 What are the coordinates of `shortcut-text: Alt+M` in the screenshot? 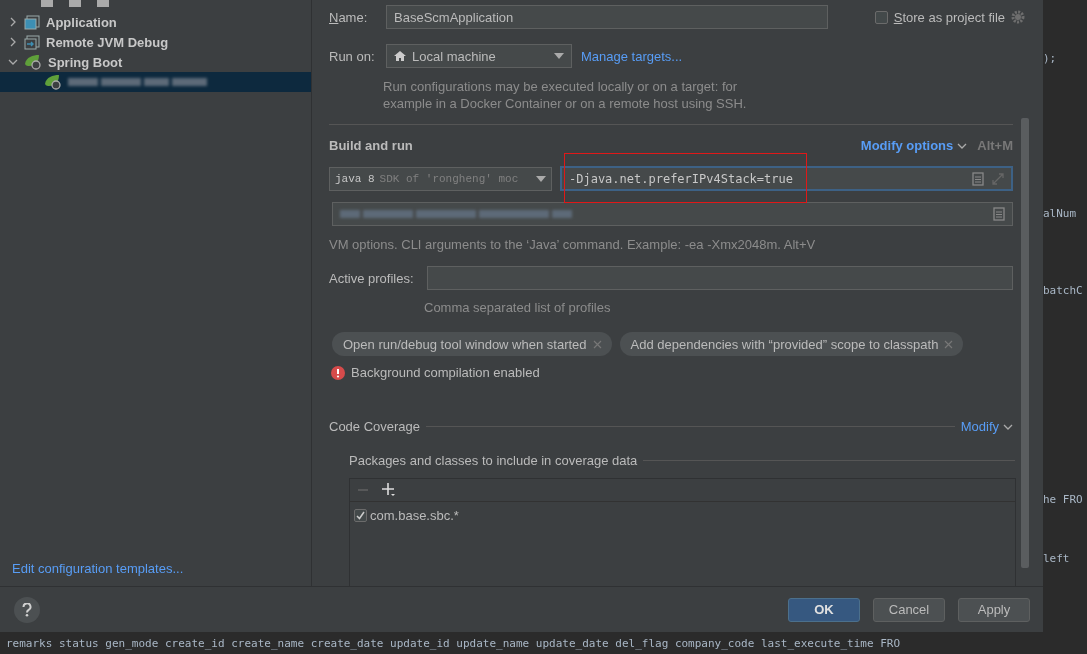 It's located at (995, 145).